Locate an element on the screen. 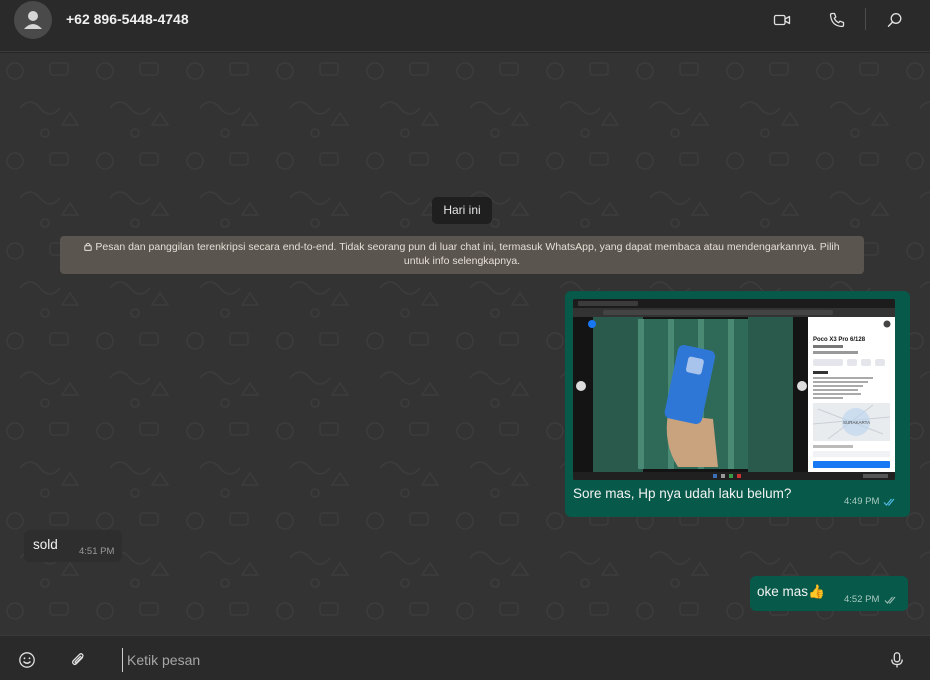 The width and height of the screenshot is (930, 680). chat-header: +62 896-5448-4748 is located at coordinates (465, 26).